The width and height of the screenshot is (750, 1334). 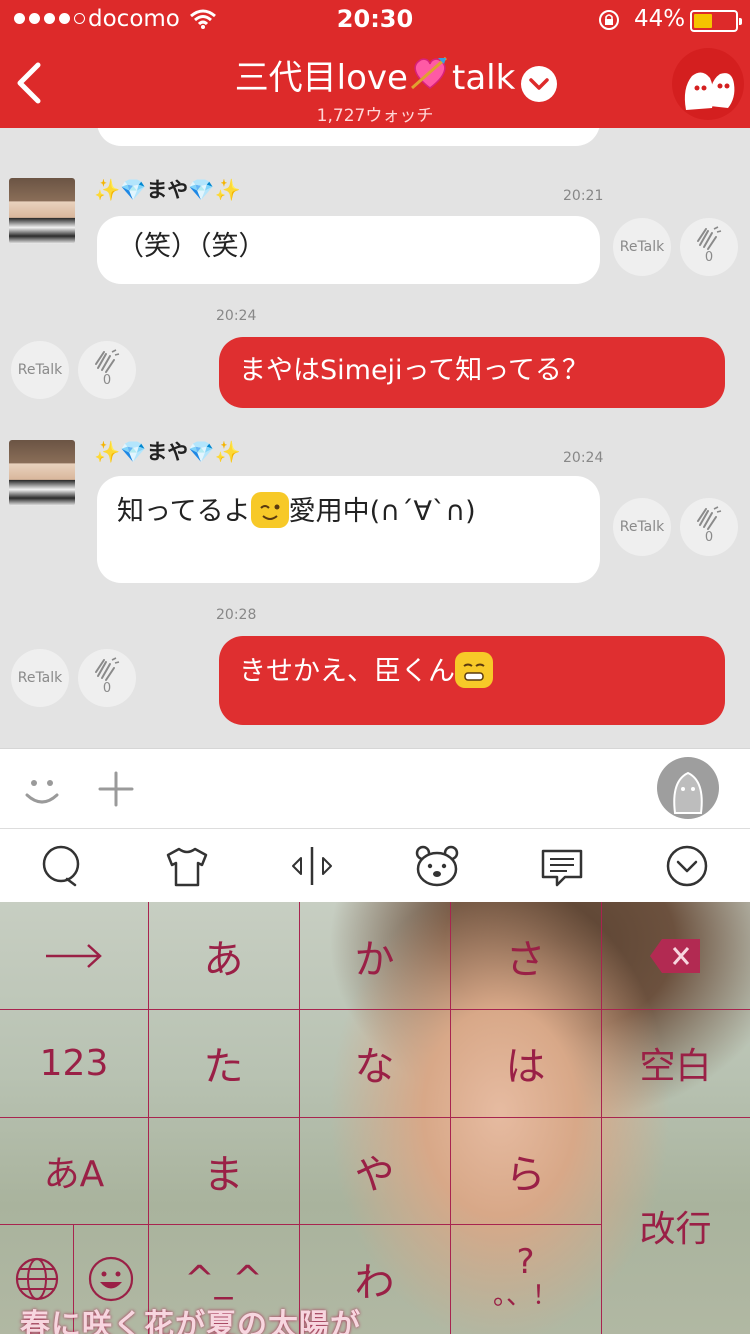 What do you see at coordinates (525, 1296) in the screenshot?
I see `key-punctuation-bottom: 。、！` at bounding box center [525, 1296].